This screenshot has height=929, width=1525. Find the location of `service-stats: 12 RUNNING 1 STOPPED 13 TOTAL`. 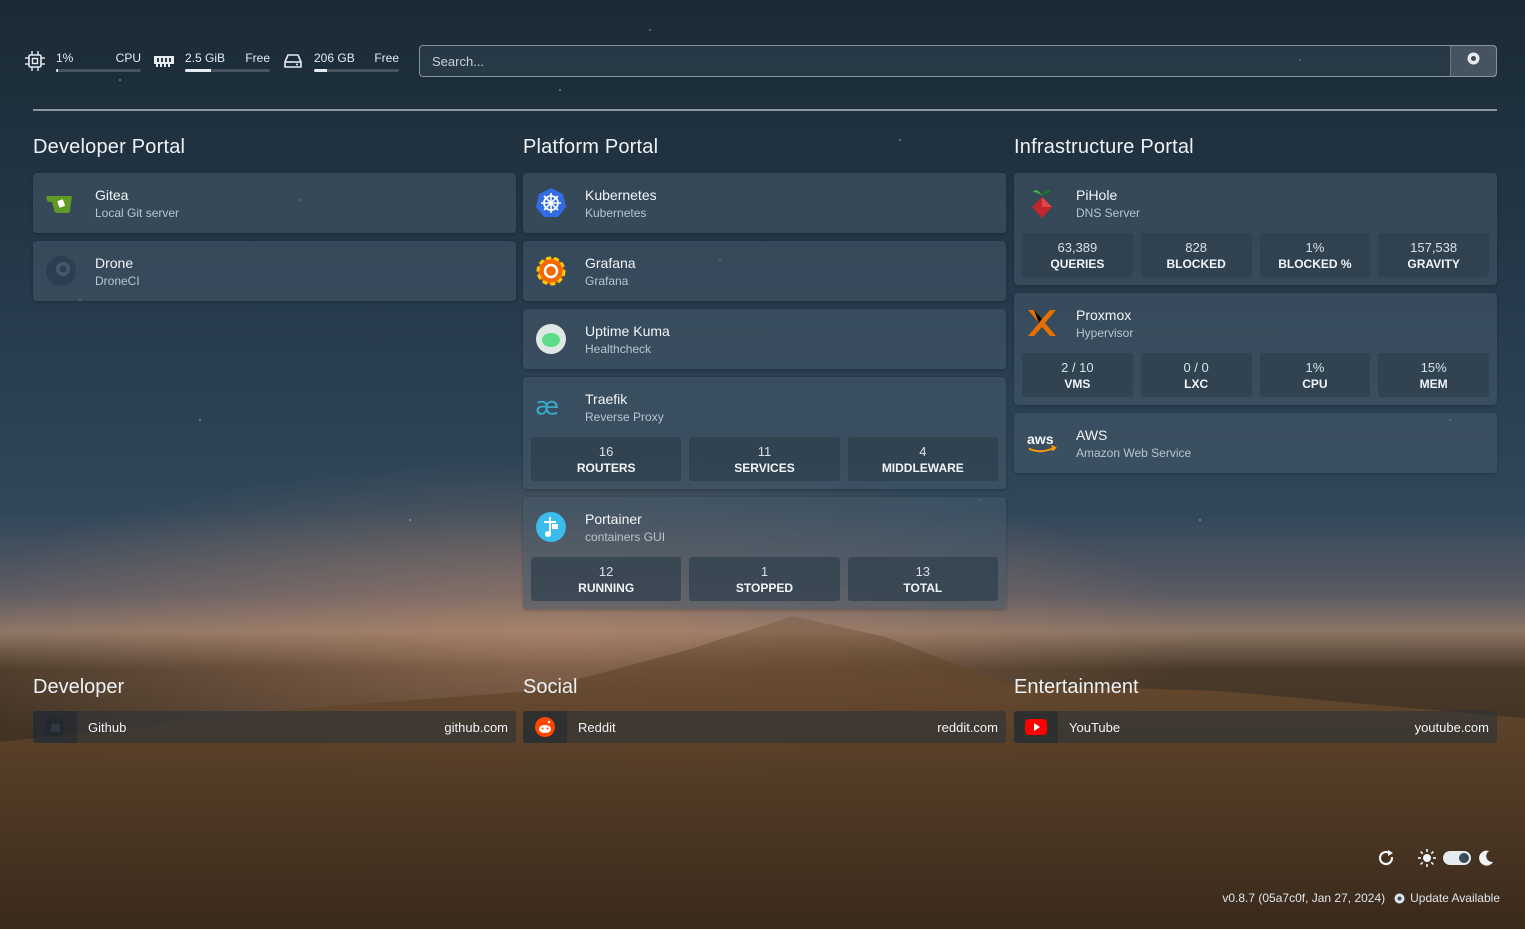

service-stats: 12 RUNNING 1 STOPPED 13 TOTAL is located at coordinates (764, 579).